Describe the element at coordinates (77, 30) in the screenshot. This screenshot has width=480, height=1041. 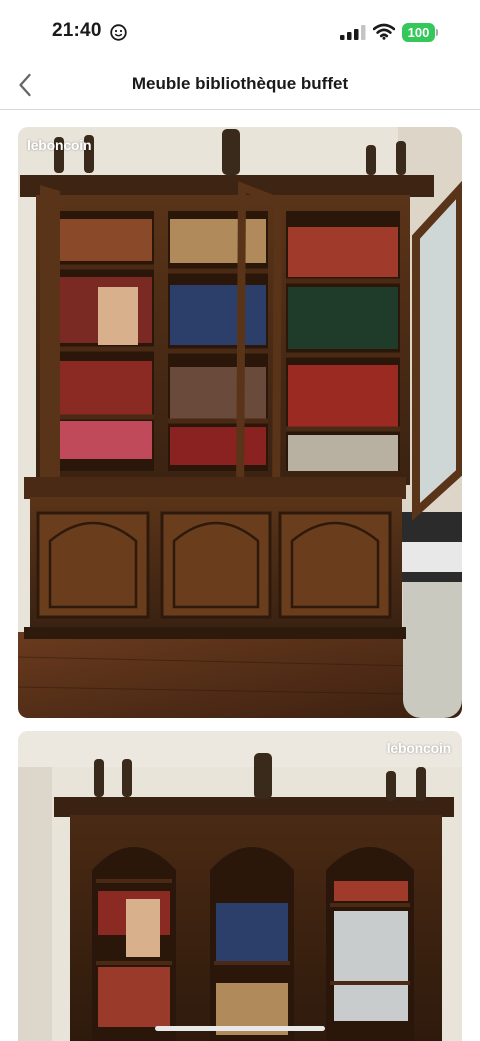
I see `status-time: 21:40` at that location.